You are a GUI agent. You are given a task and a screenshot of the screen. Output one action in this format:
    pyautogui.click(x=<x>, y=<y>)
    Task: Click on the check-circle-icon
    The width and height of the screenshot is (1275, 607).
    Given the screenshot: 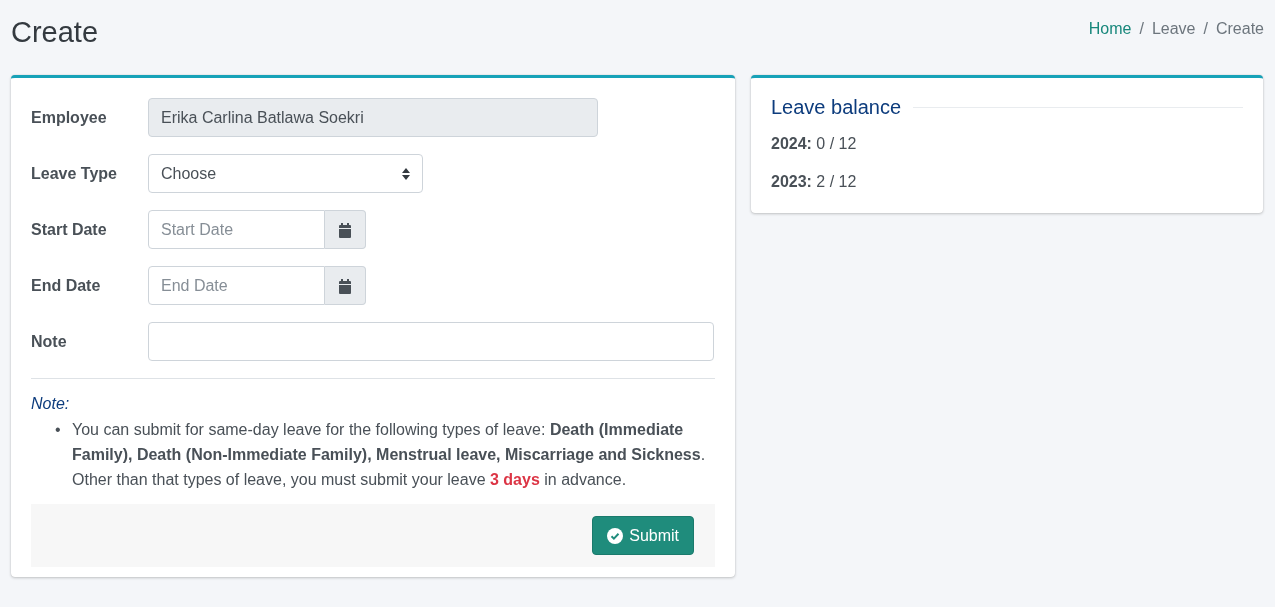 What is the action you would take?
    pyautogui.click(x=615, y=535)
    